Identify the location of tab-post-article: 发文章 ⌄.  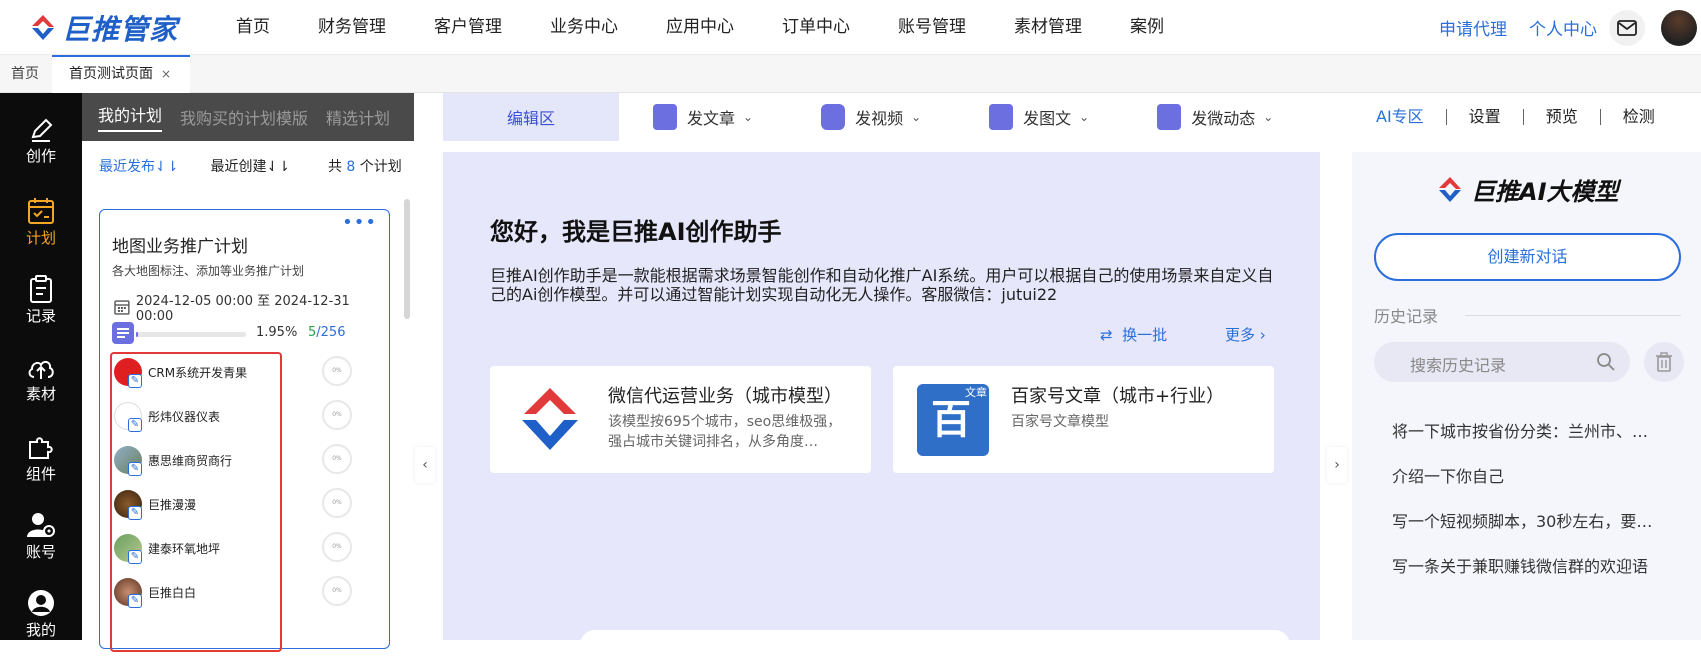
(703, 117).